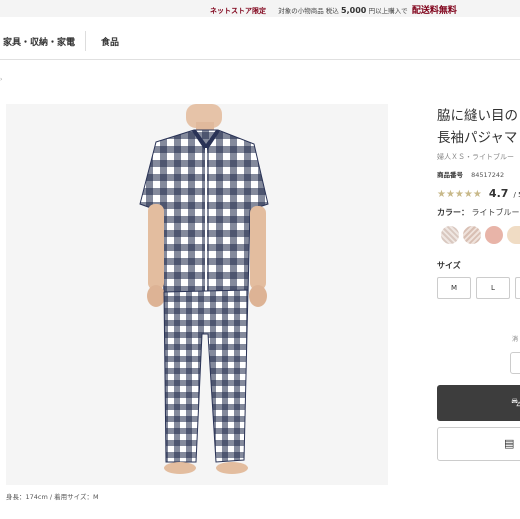 The image size is (520, 519). I want to click on cart-icon: ⛍, so click(515, 402).